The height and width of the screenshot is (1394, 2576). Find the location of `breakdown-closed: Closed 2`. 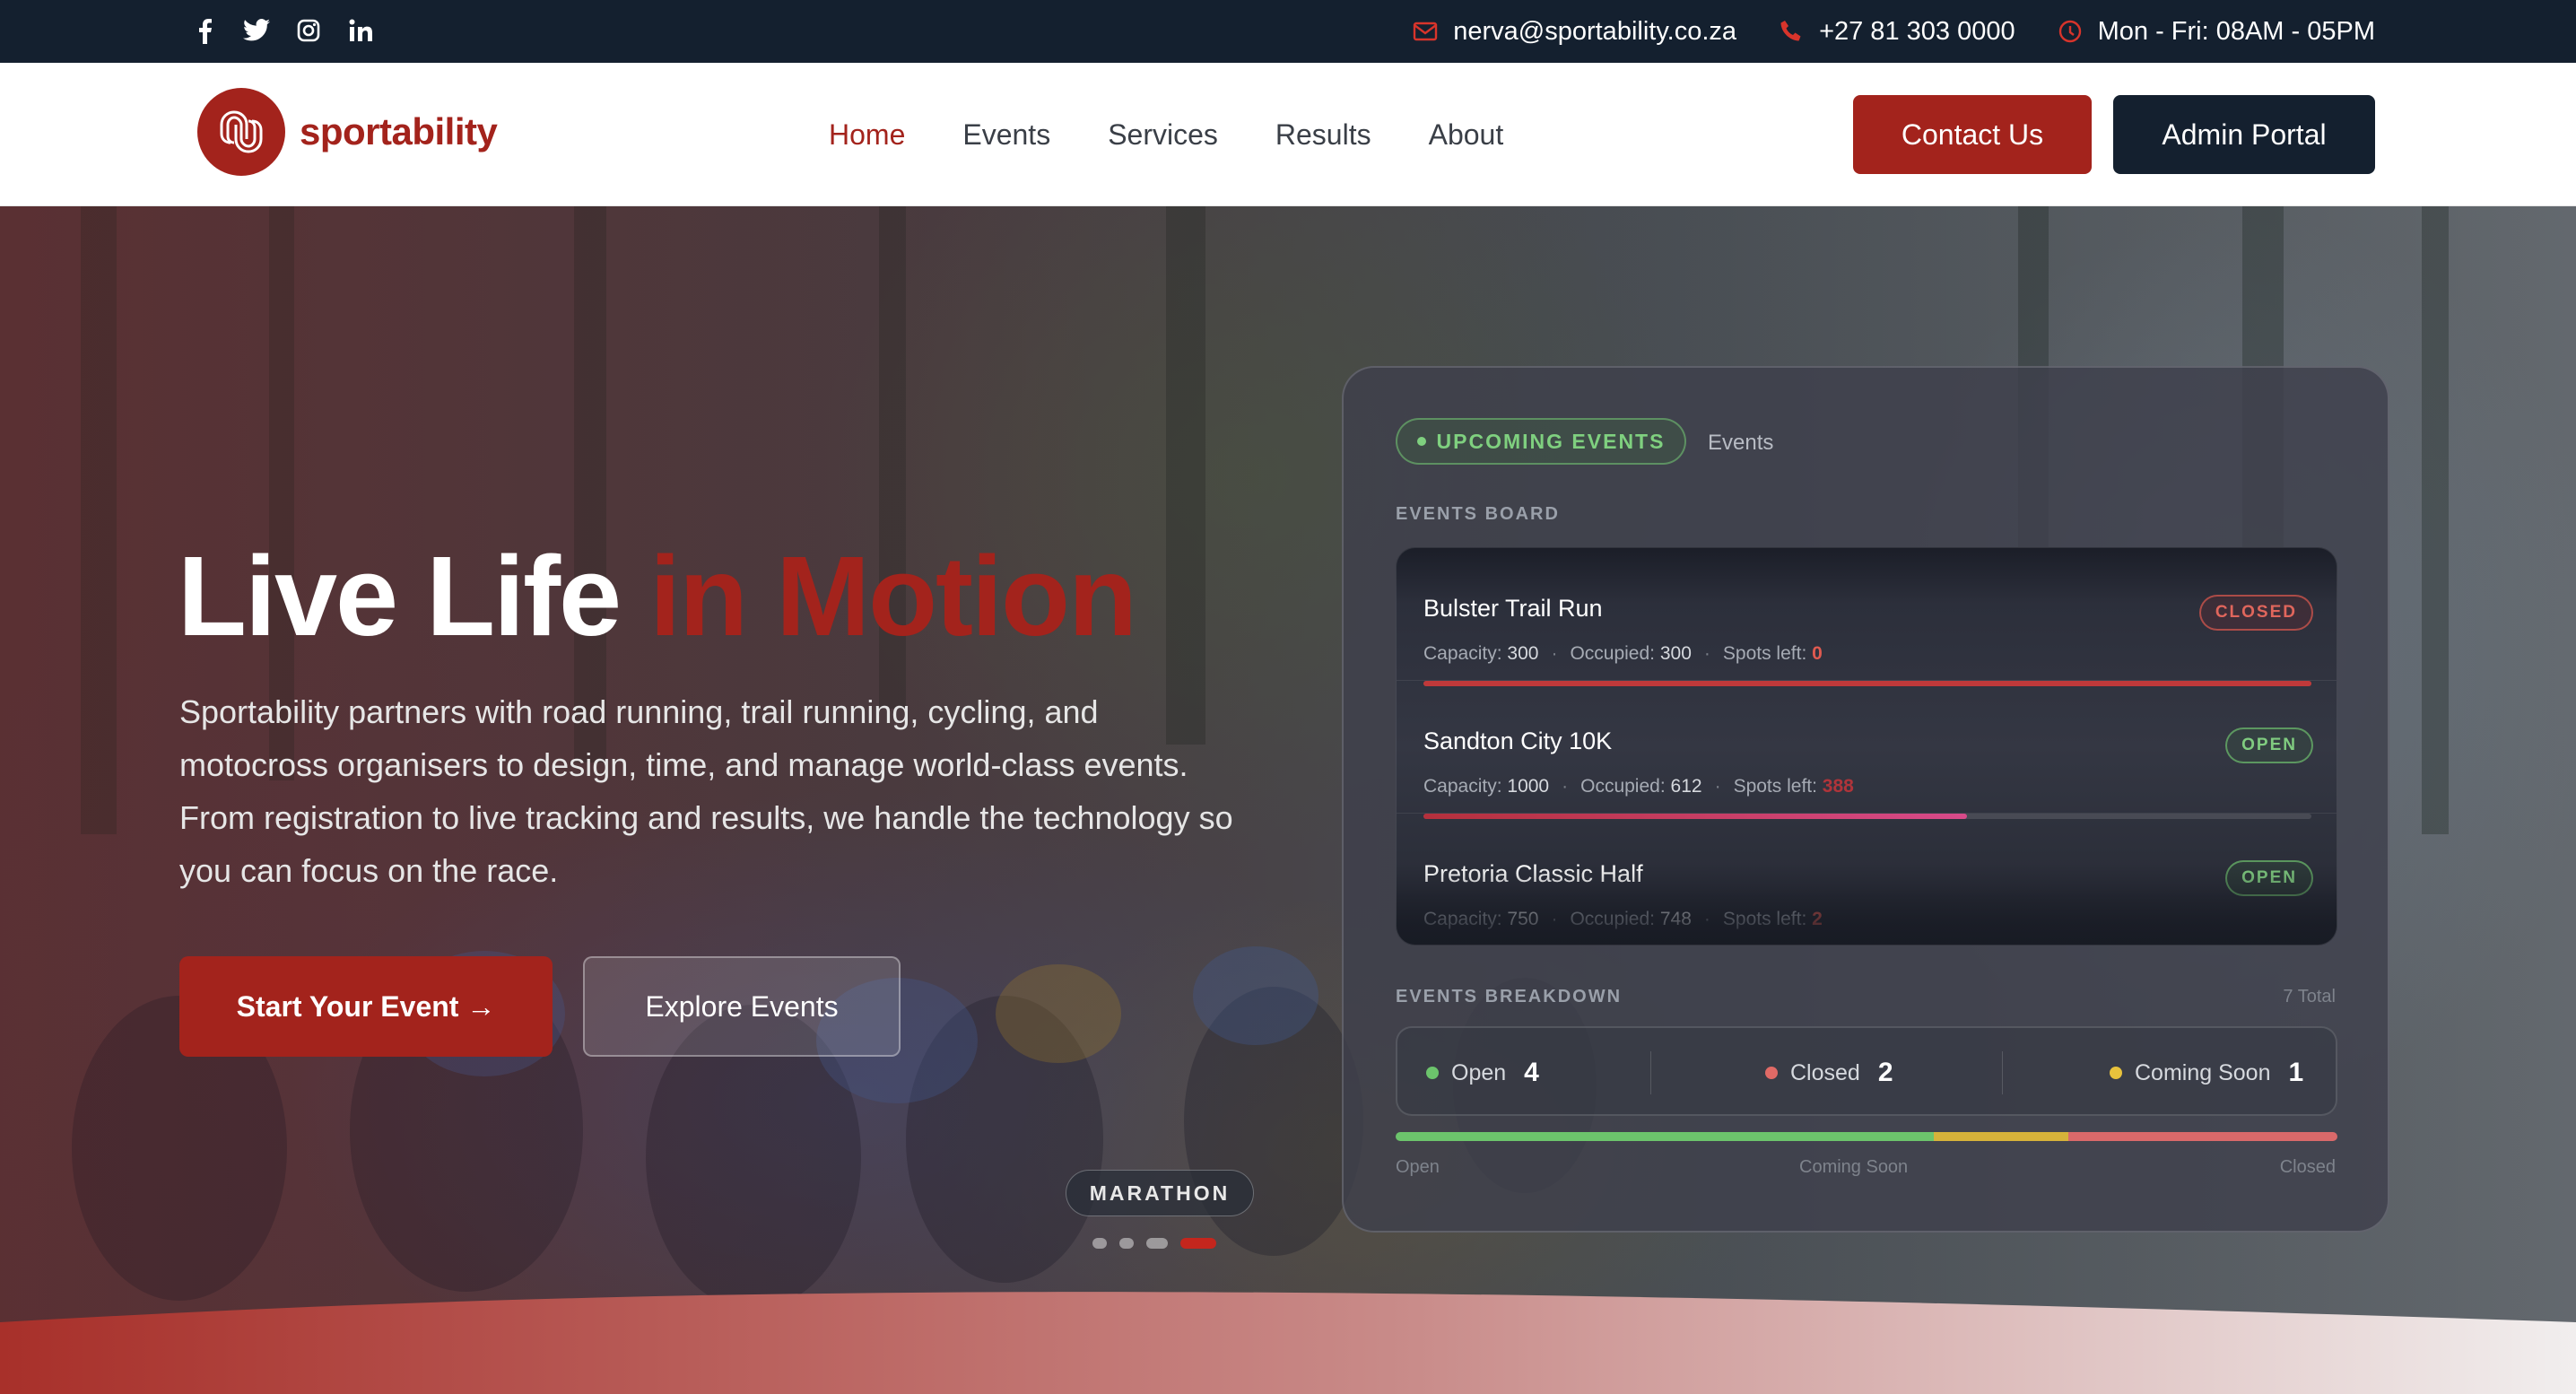

breakdown-closed: Closed 2 is located at coordinates (1829, 1073).